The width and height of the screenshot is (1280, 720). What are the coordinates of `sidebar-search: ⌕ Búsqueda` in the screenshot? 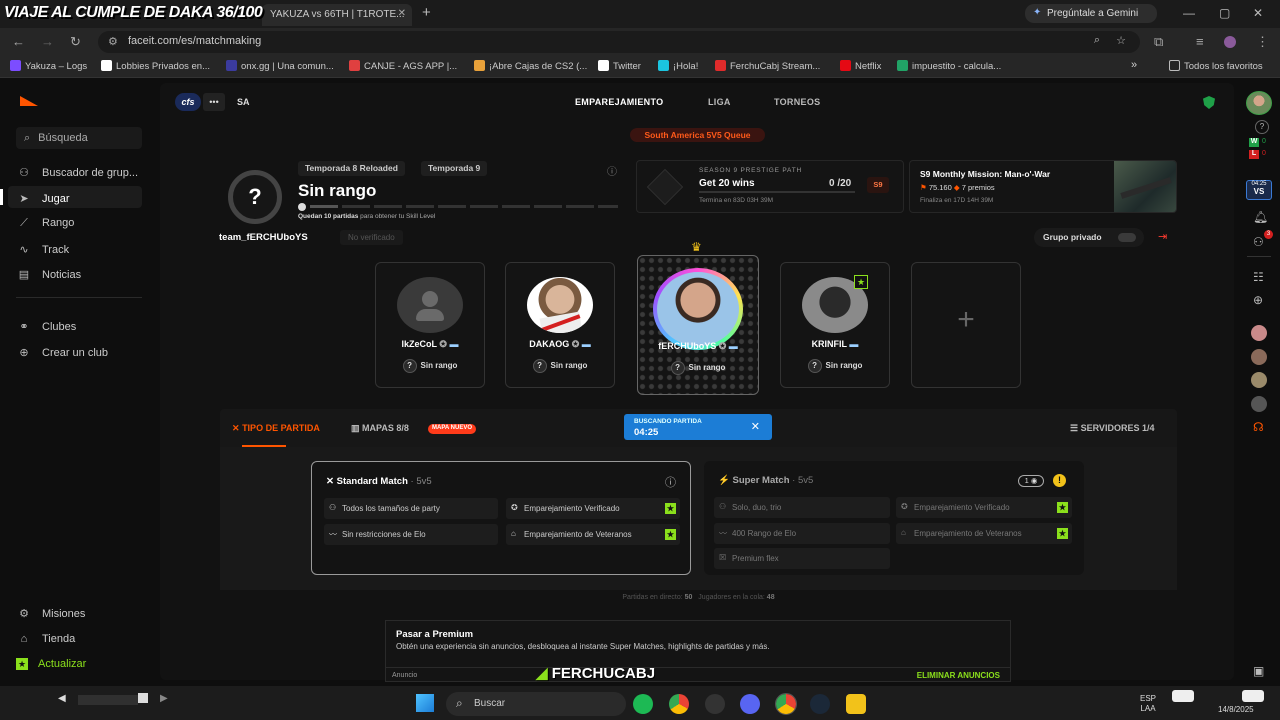 It's located at (79, 138).